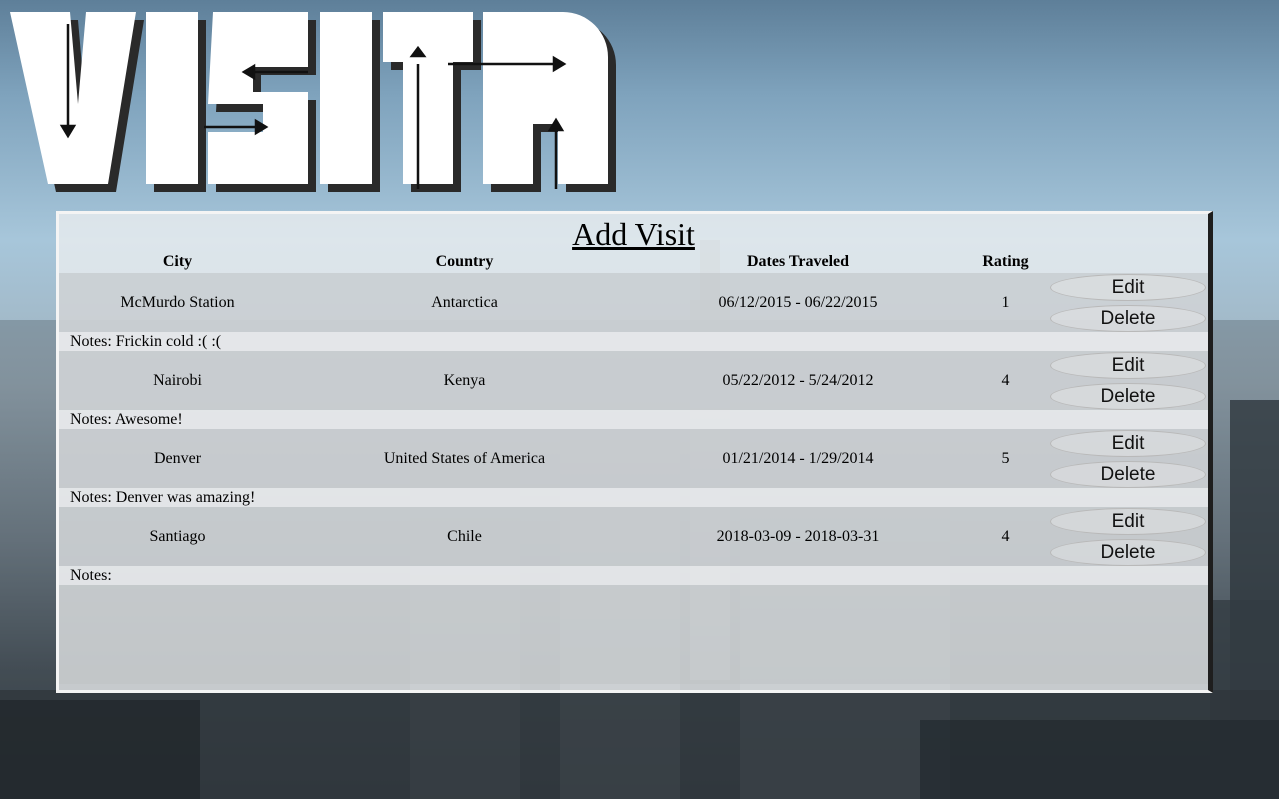 This screenshot has height=799, width=1279. What do you see at coordinates (1005, 302) in the screenshot?
I see `rating-cell: 1` at bounding box center [1005, 302].